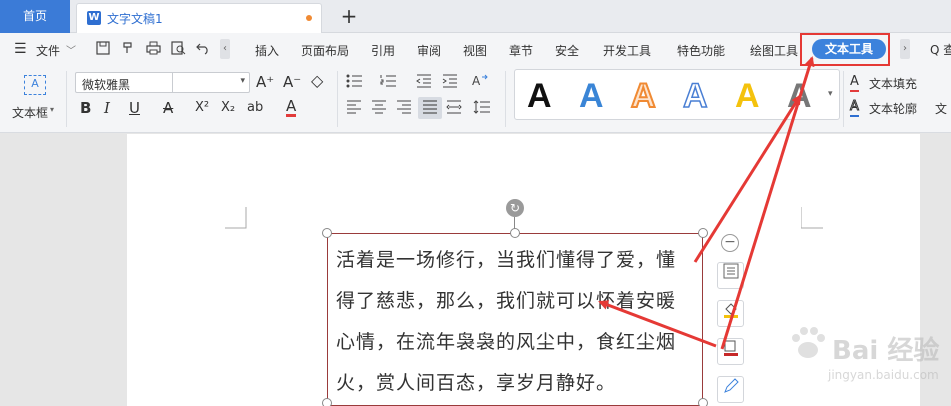 This screenshot has width=951, height=406. I want to click on title-bar: 首页 W 文字文稿1 +, so click(475, 16).